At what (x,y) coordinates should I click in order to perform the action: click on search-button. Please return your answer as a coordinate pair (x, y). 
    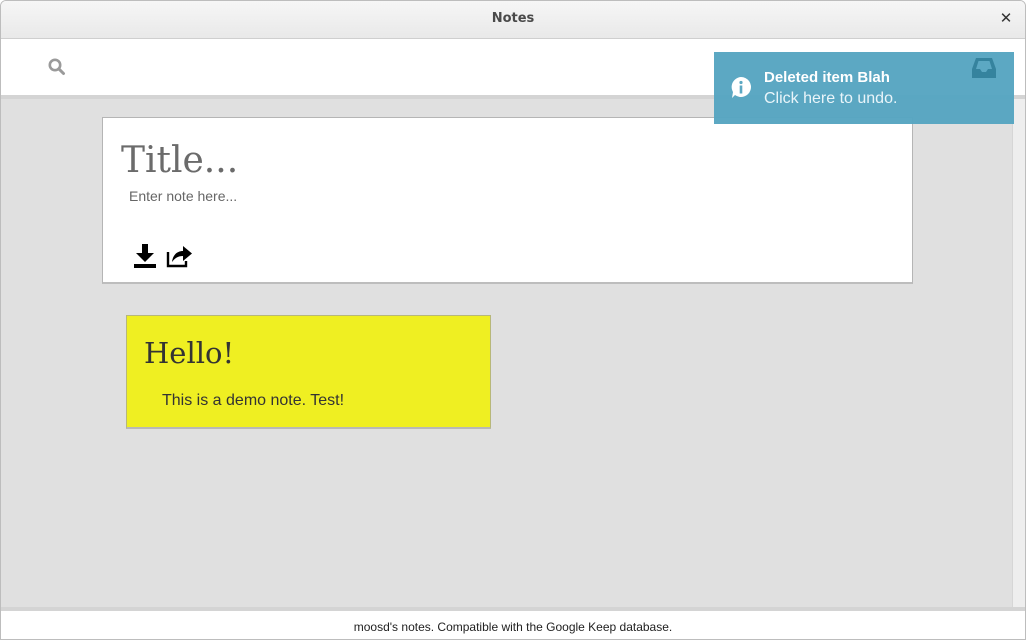
    Looking at the image, I should click on (57, 67).